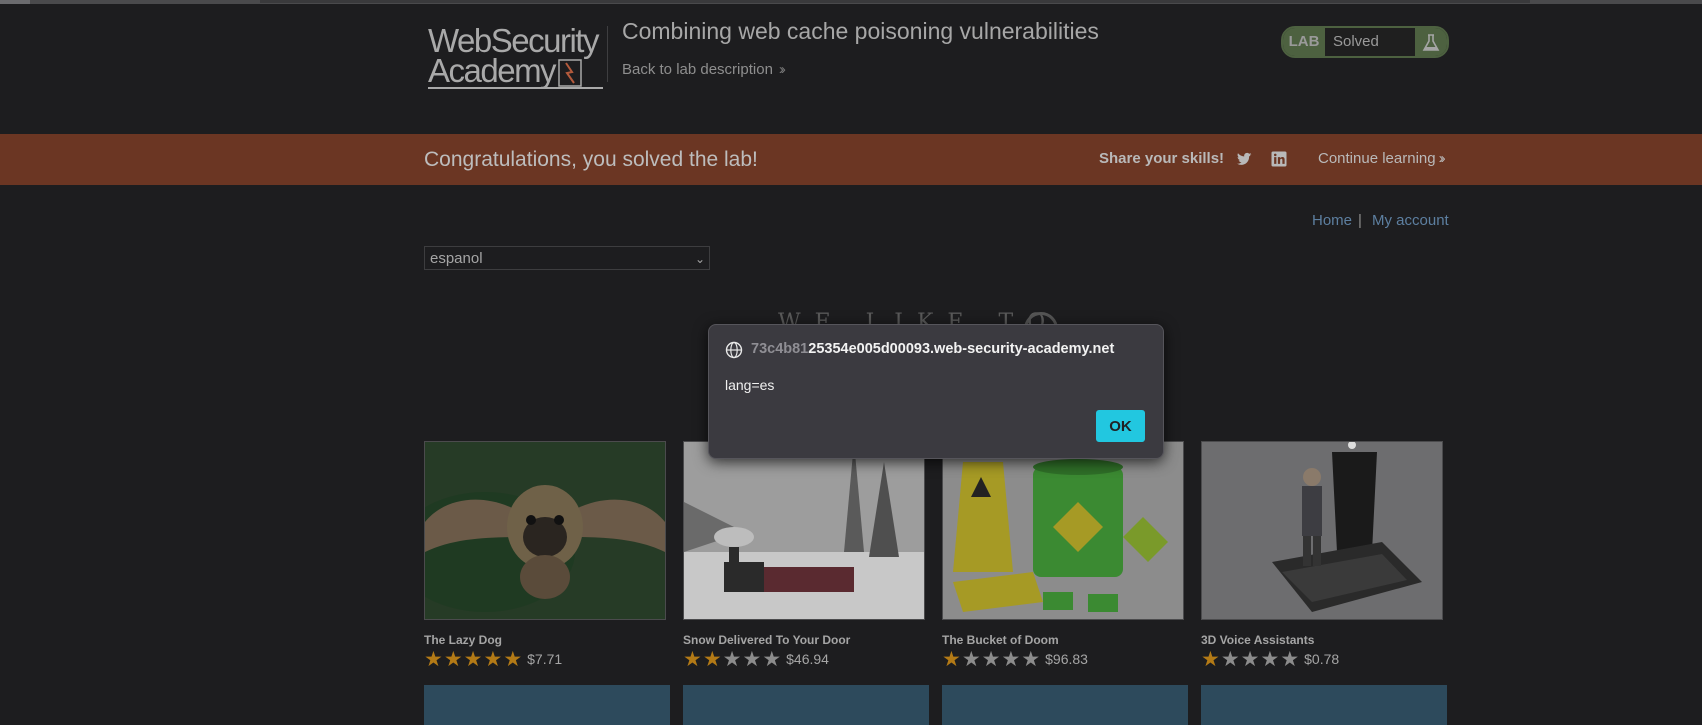  Describe the element at coordinates (1431, 42) in the screenshot. I see `flask-icon` at that location.